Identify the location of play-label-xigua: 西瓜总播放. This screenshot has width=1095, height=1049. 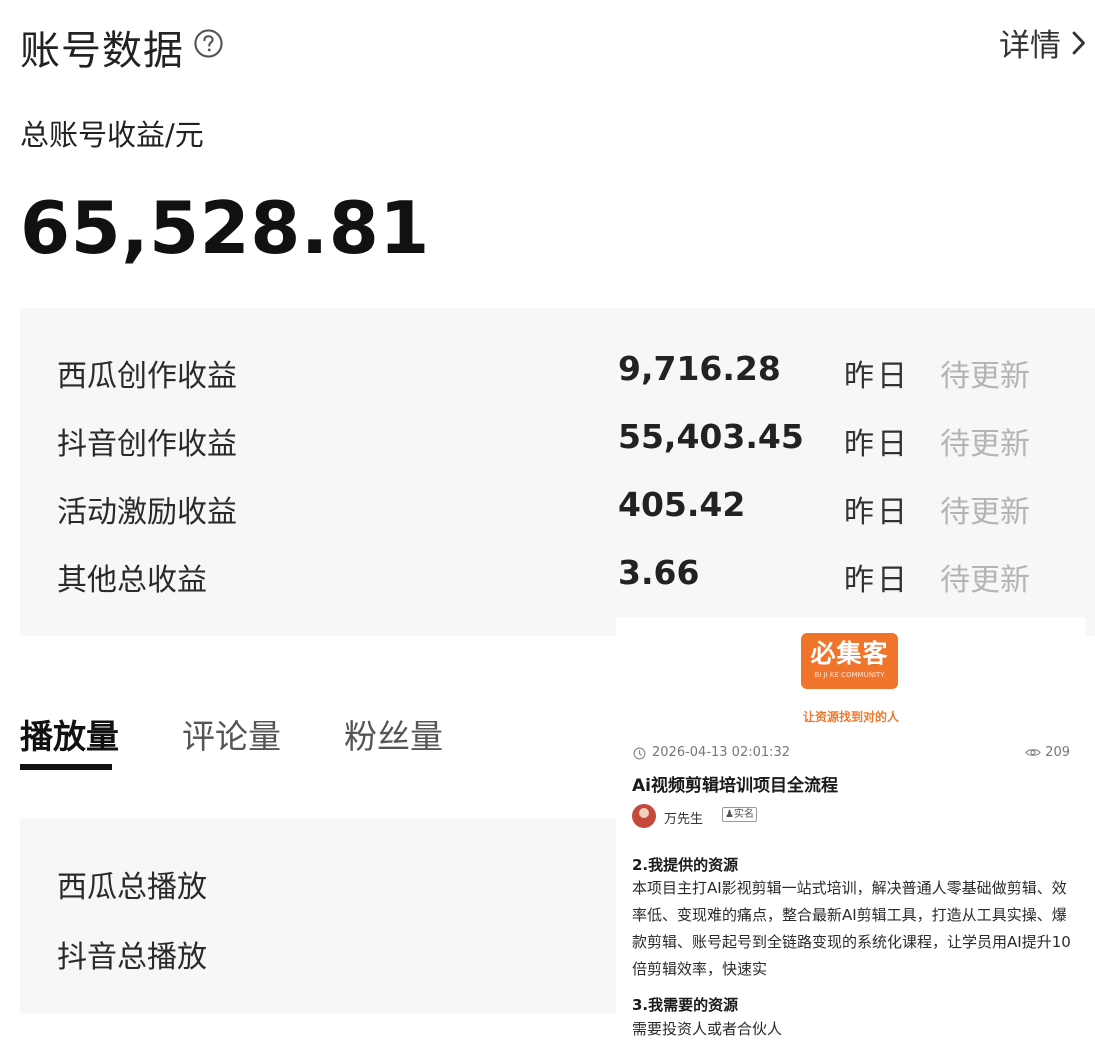
(132, 887).